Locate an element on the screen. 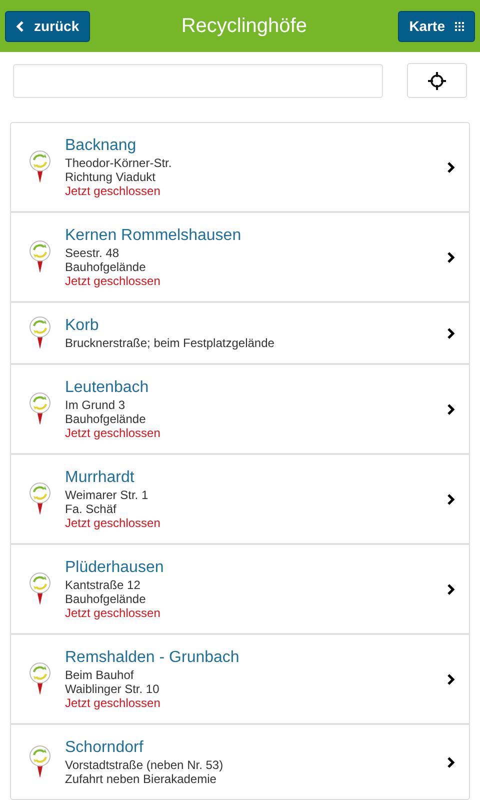  site-name: Korb is located at coordinates (82, 326).